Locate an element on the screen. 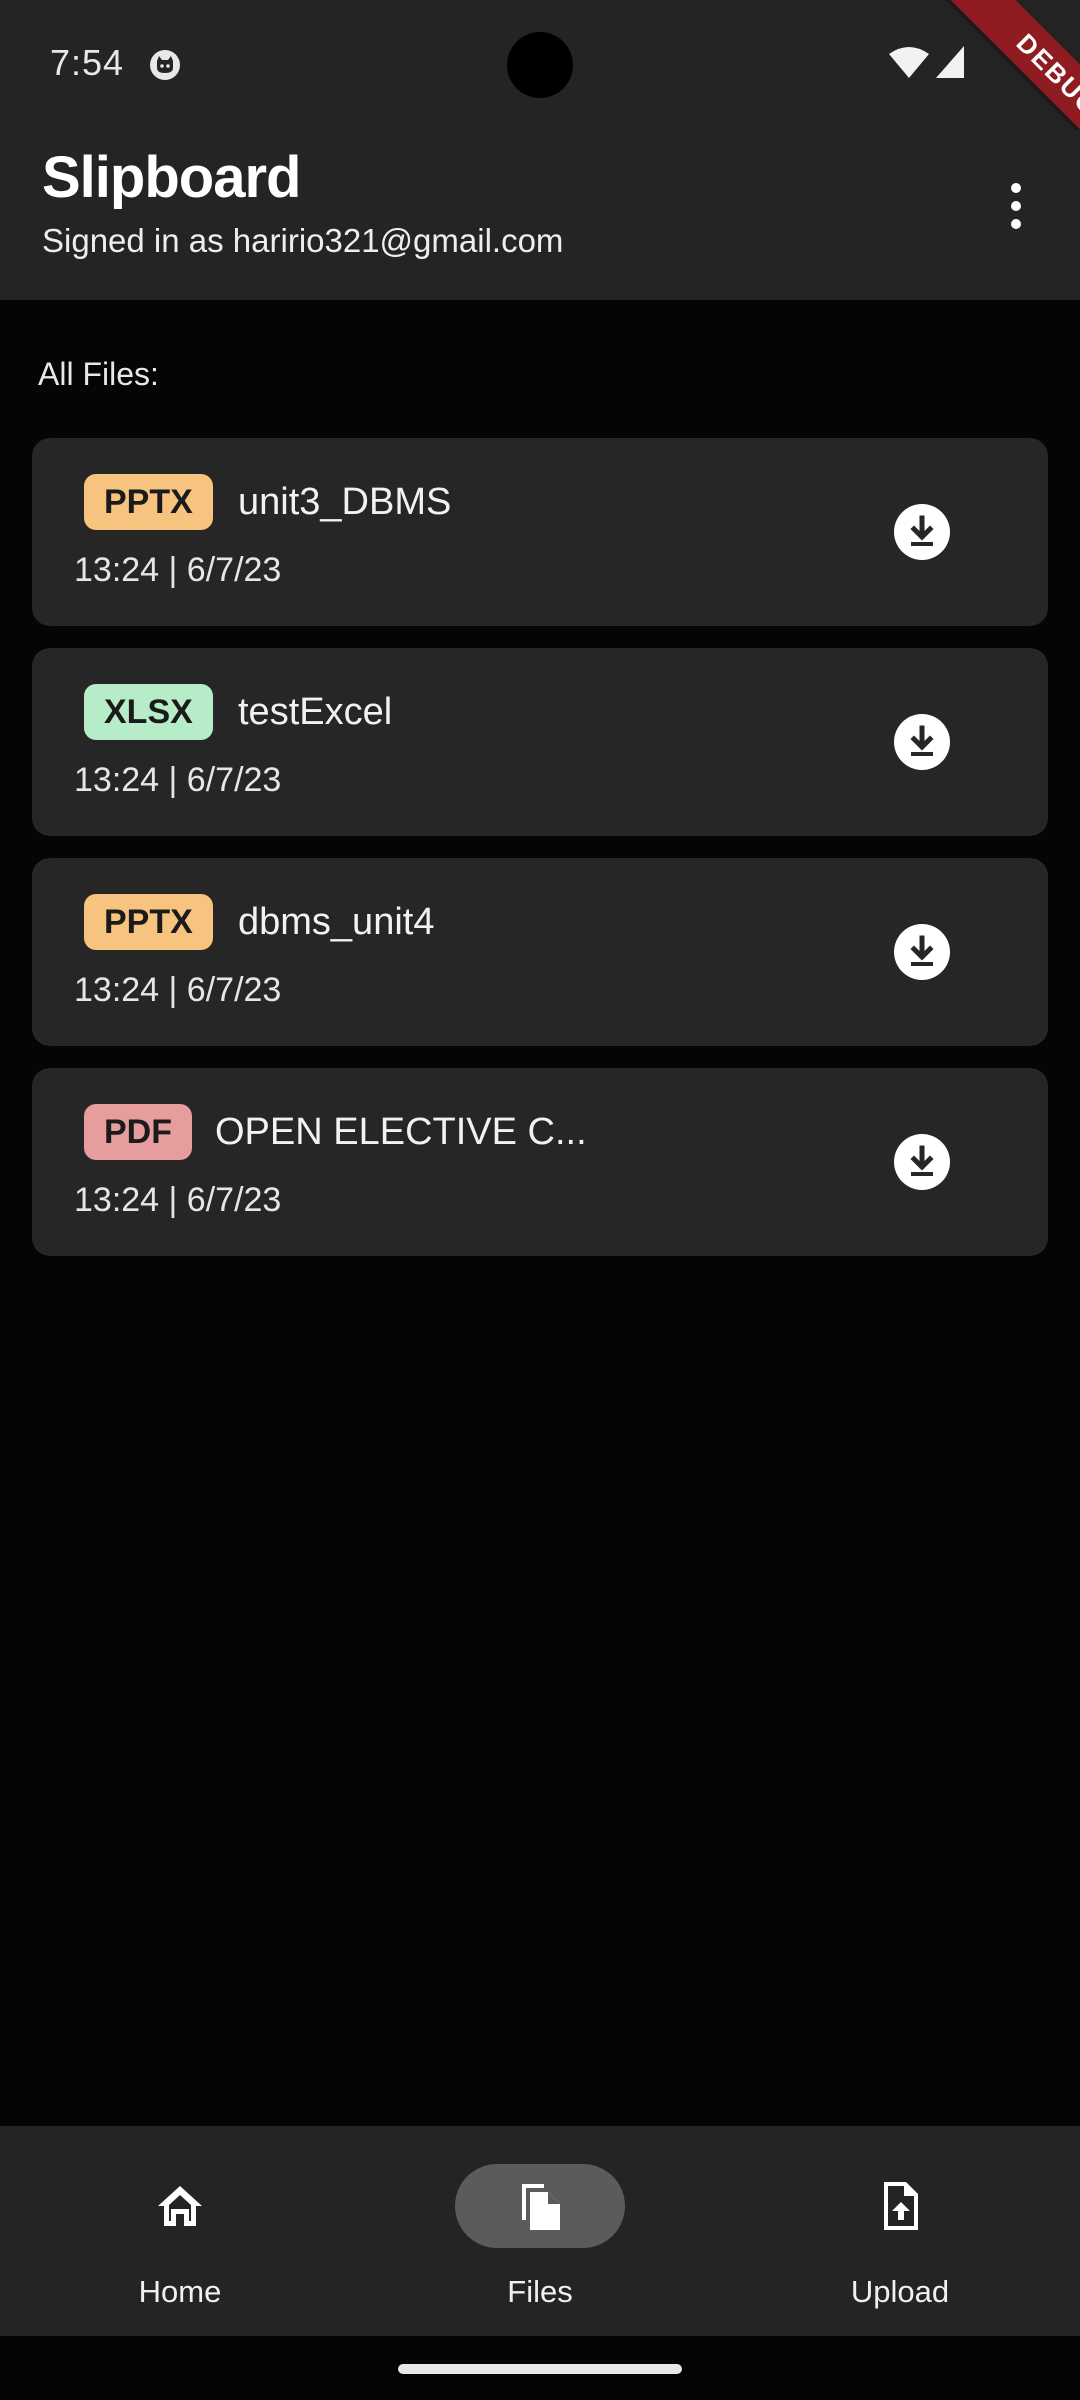 This screenshot has width=1080, height=2400. notification-app-icon is located at coordinates (165, 65).